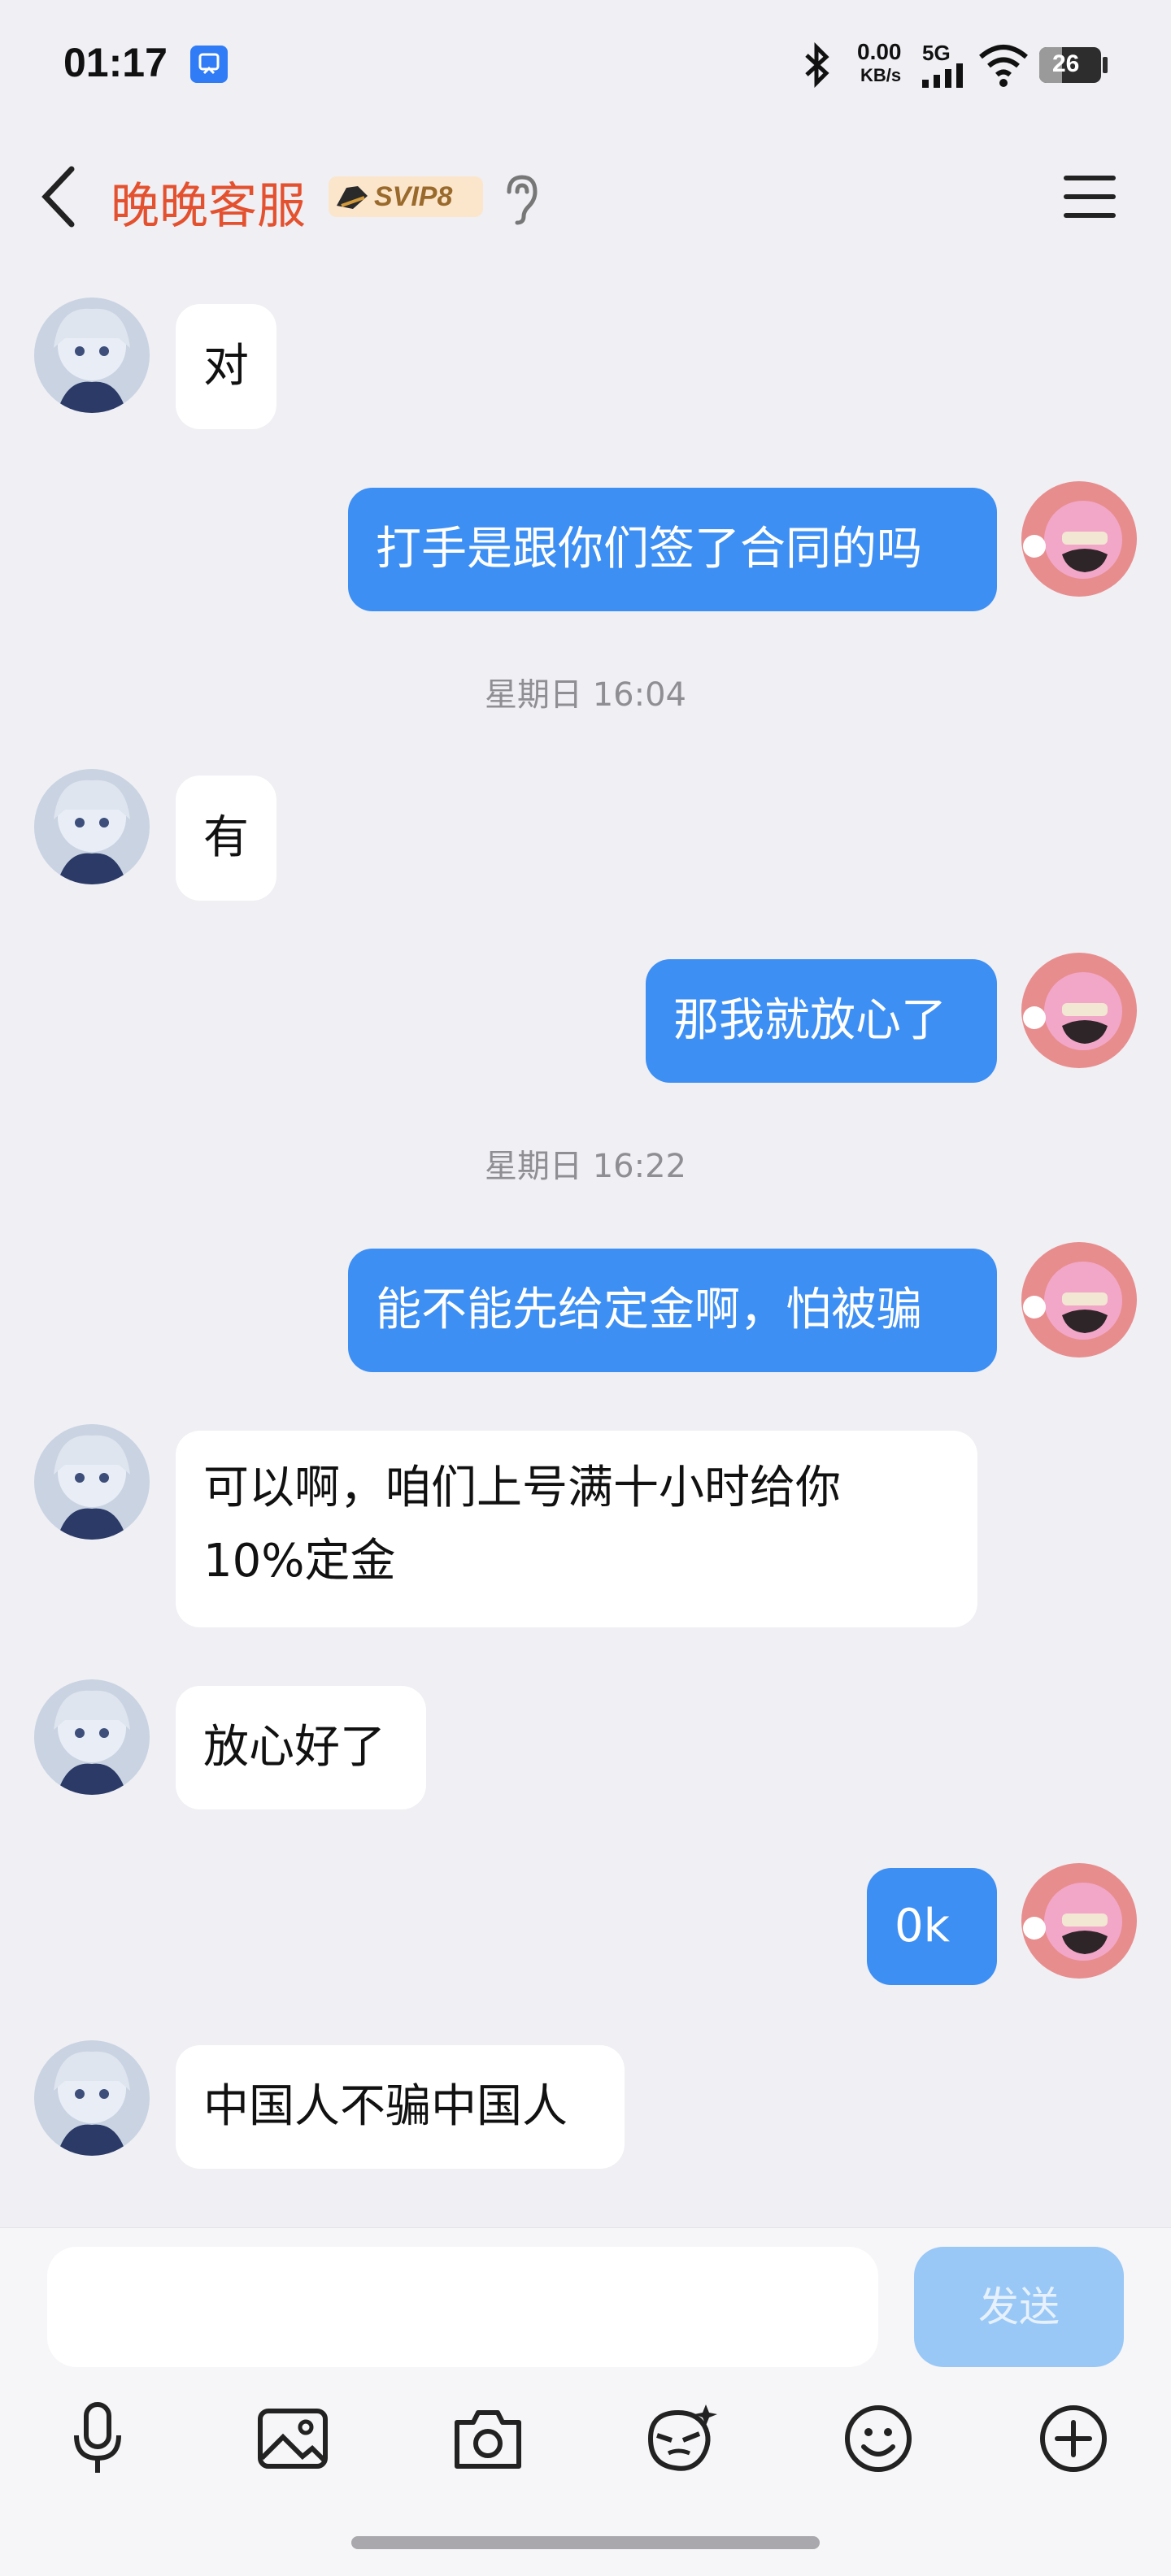 This screenshot has height=2576, width=1171. What do you see at coordinates (585, 65) in the screenshot?
I see `status-bar: 01:17 0.00 KB/s 5G 26` at bounding box center [585, 65].